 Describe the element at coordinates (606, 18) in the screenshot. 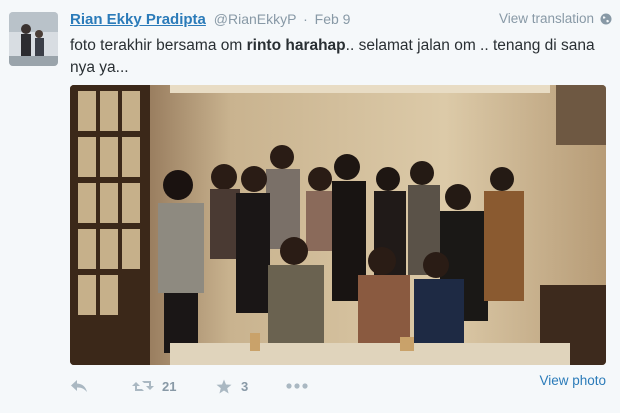

I see `globe-icon` at that location.